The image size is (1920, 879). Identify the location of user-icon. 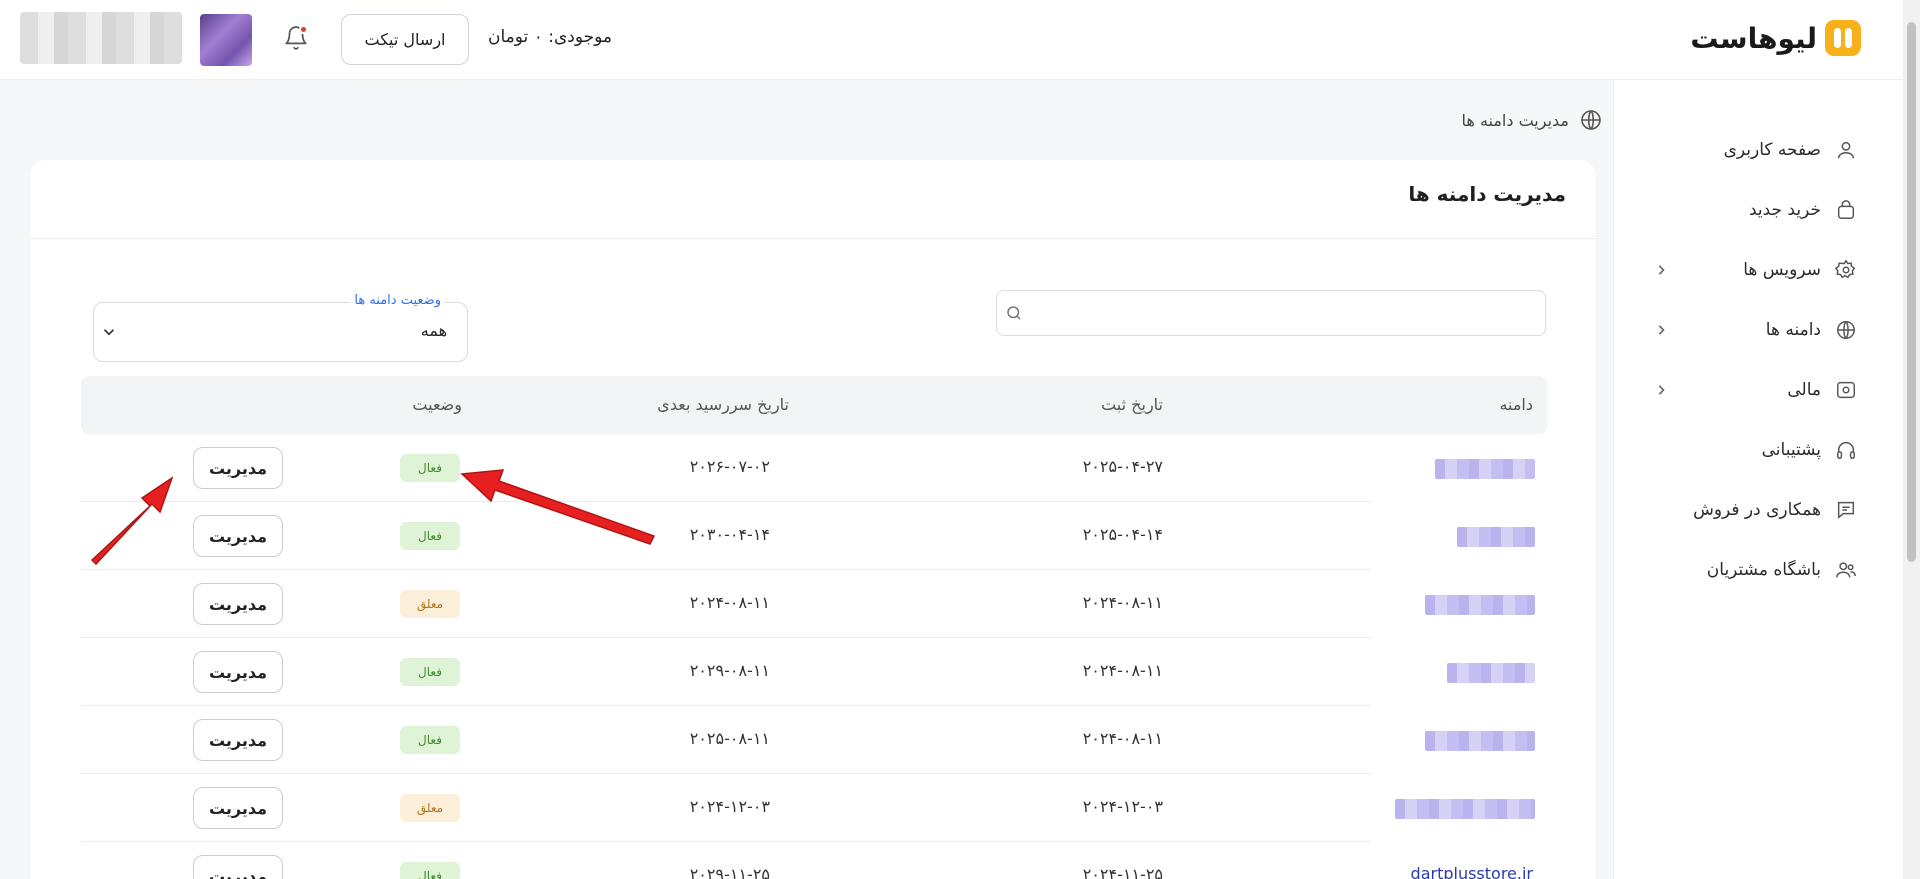
(1846, 150).